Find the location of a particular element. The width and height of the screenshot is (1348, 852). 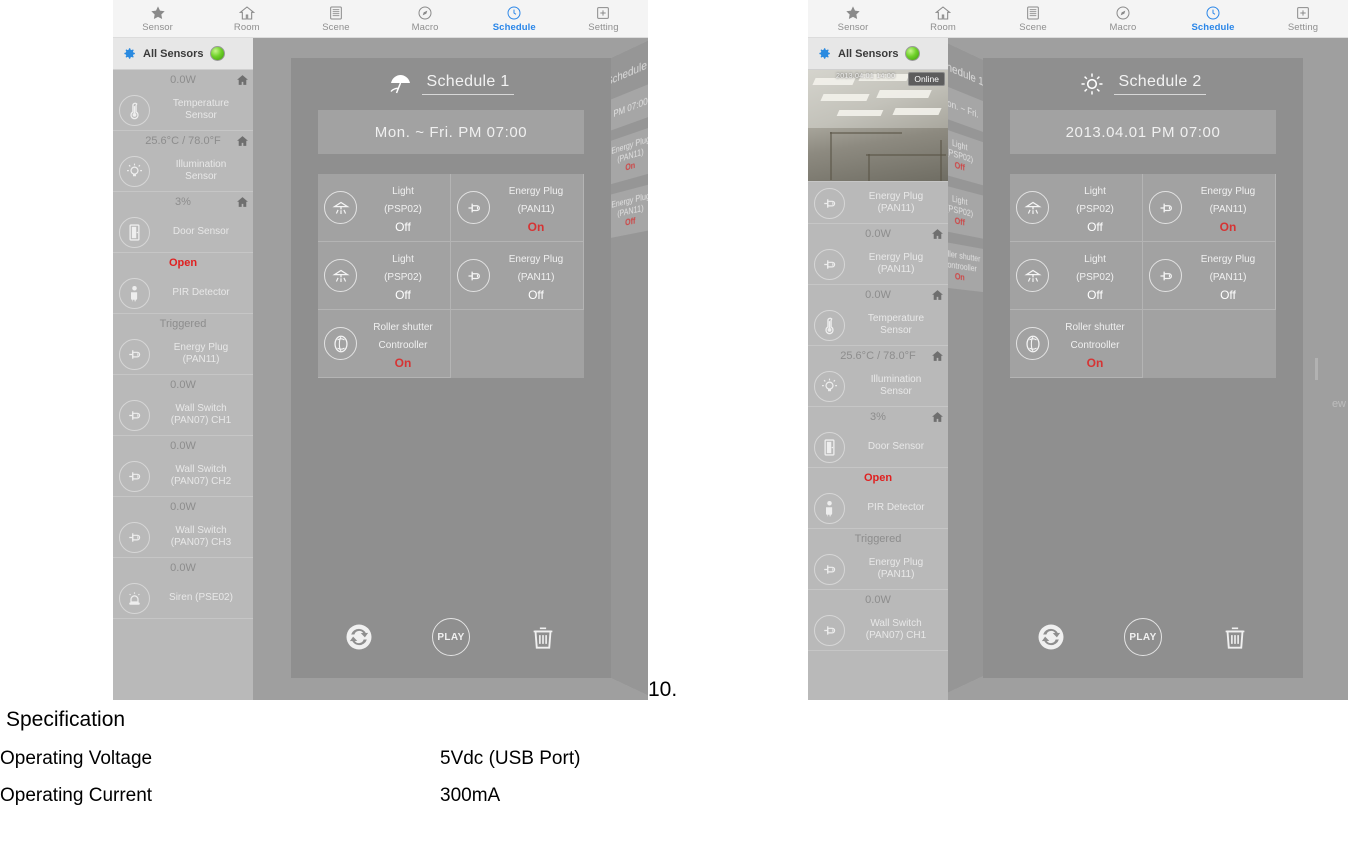

clock-icon is located at coordinates (514, 12).